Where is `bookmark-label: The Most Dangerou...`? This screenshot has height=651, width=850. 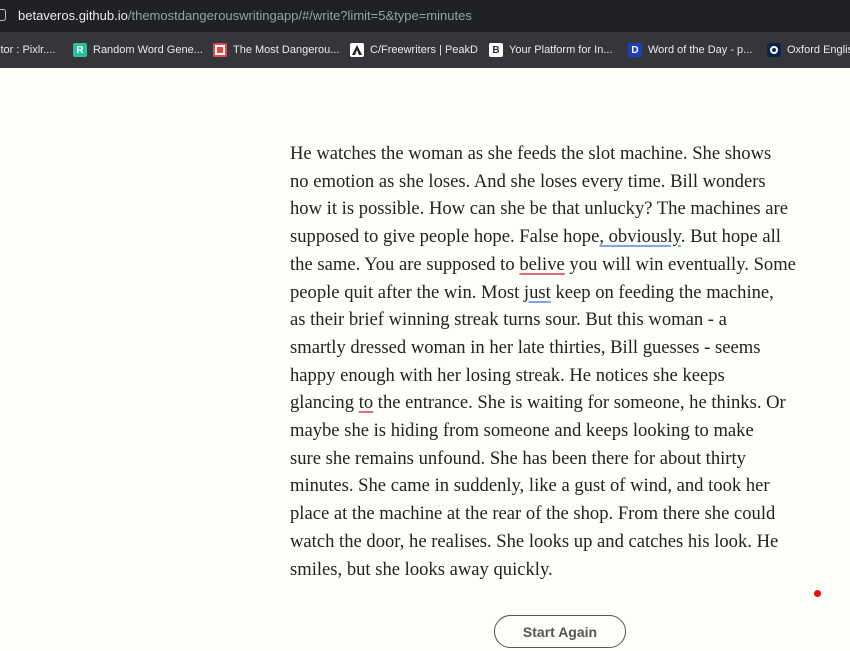 bookmark-label: The Most Dangerou... is located at coordinates (286, 50).